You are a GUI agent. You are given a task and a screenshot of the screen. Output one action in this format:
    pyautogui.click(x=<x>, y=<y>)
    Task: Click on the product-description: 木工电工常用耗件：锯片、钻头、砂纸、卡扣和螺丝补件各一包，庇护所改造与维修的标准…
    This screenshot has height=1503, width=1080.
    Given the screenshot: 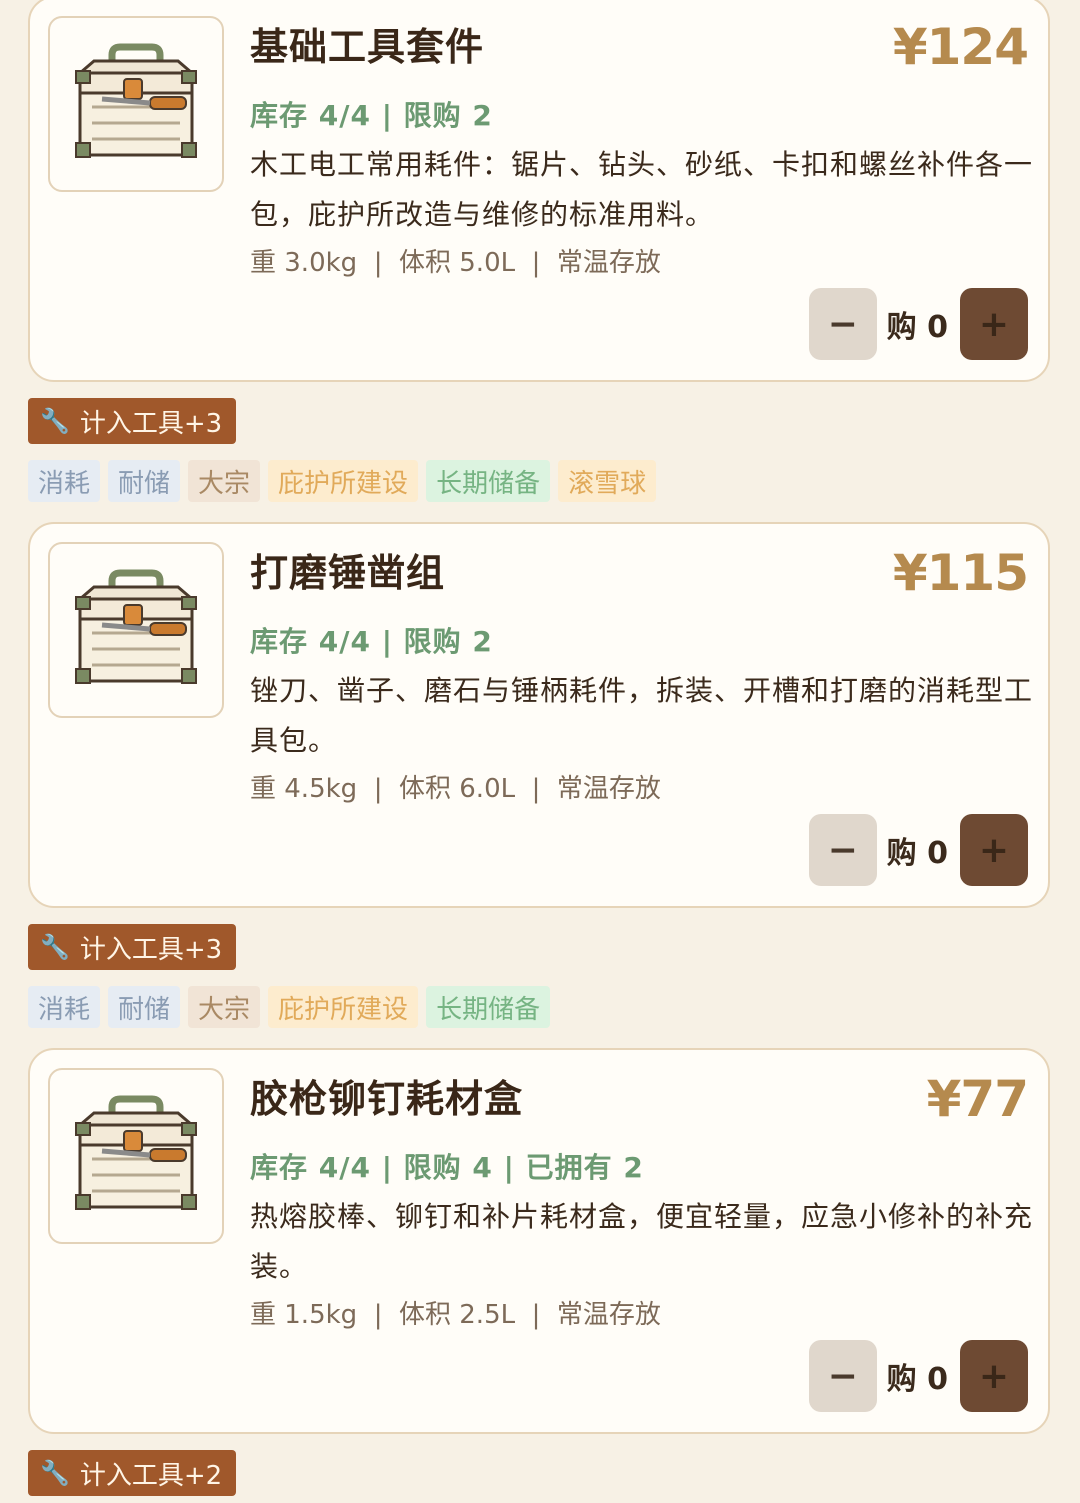 What is the action you would take?
    pyautogui.click(x=642, y=189)
    